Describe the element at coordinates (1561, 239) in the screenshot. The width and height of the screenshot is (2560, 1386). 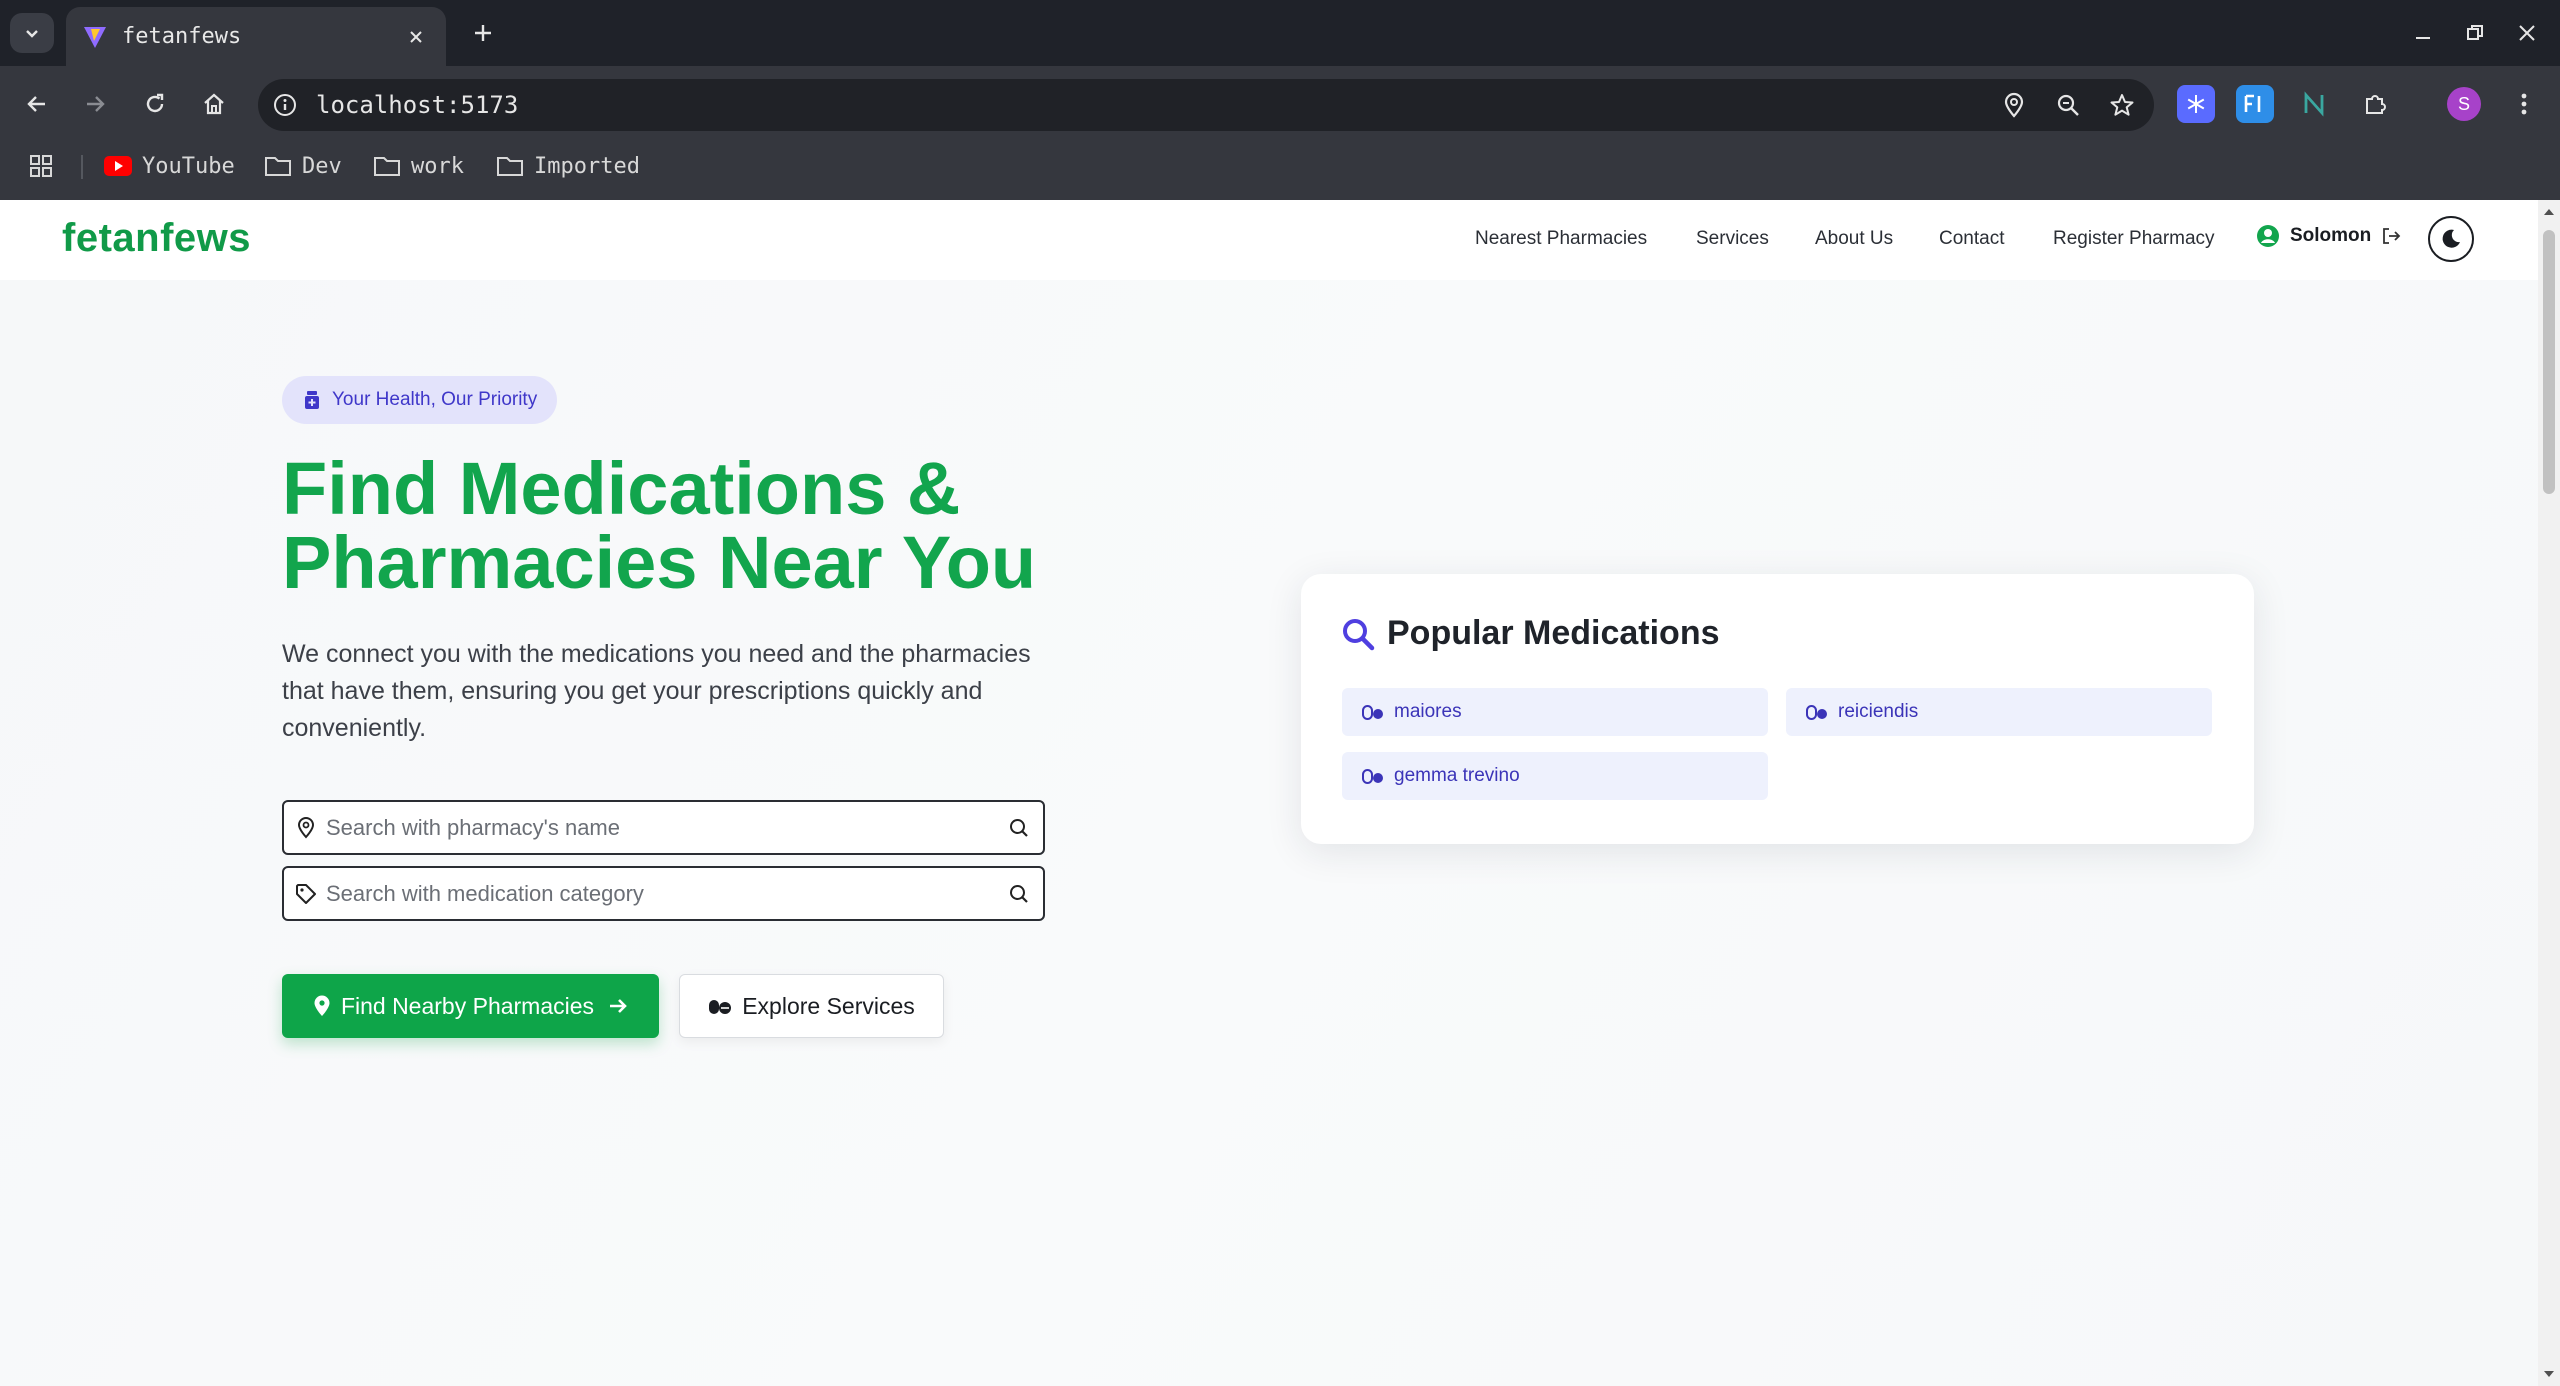
I see `nav-link-nearest-pharmacies: Nearest Pharmacies` at that location.